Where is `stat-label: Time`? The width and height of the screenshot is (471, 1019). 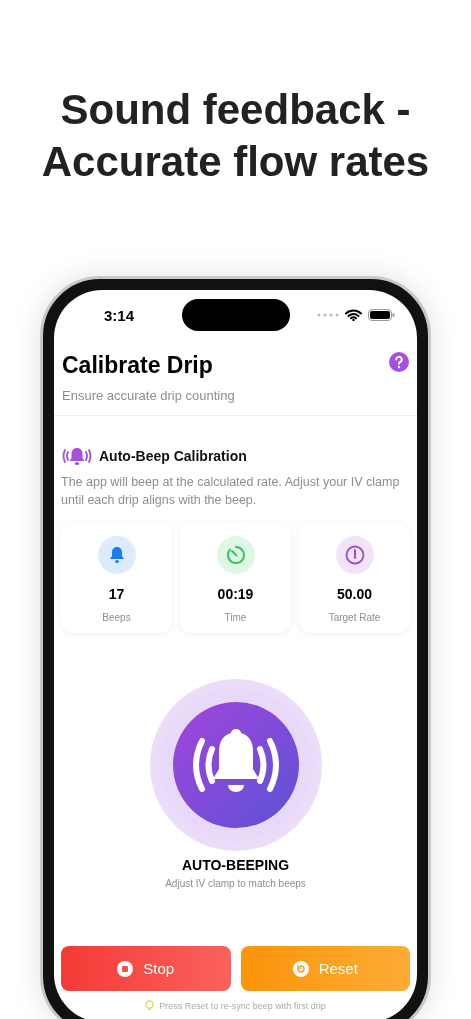 stat-label: Time is located at coordinates (235, 617).